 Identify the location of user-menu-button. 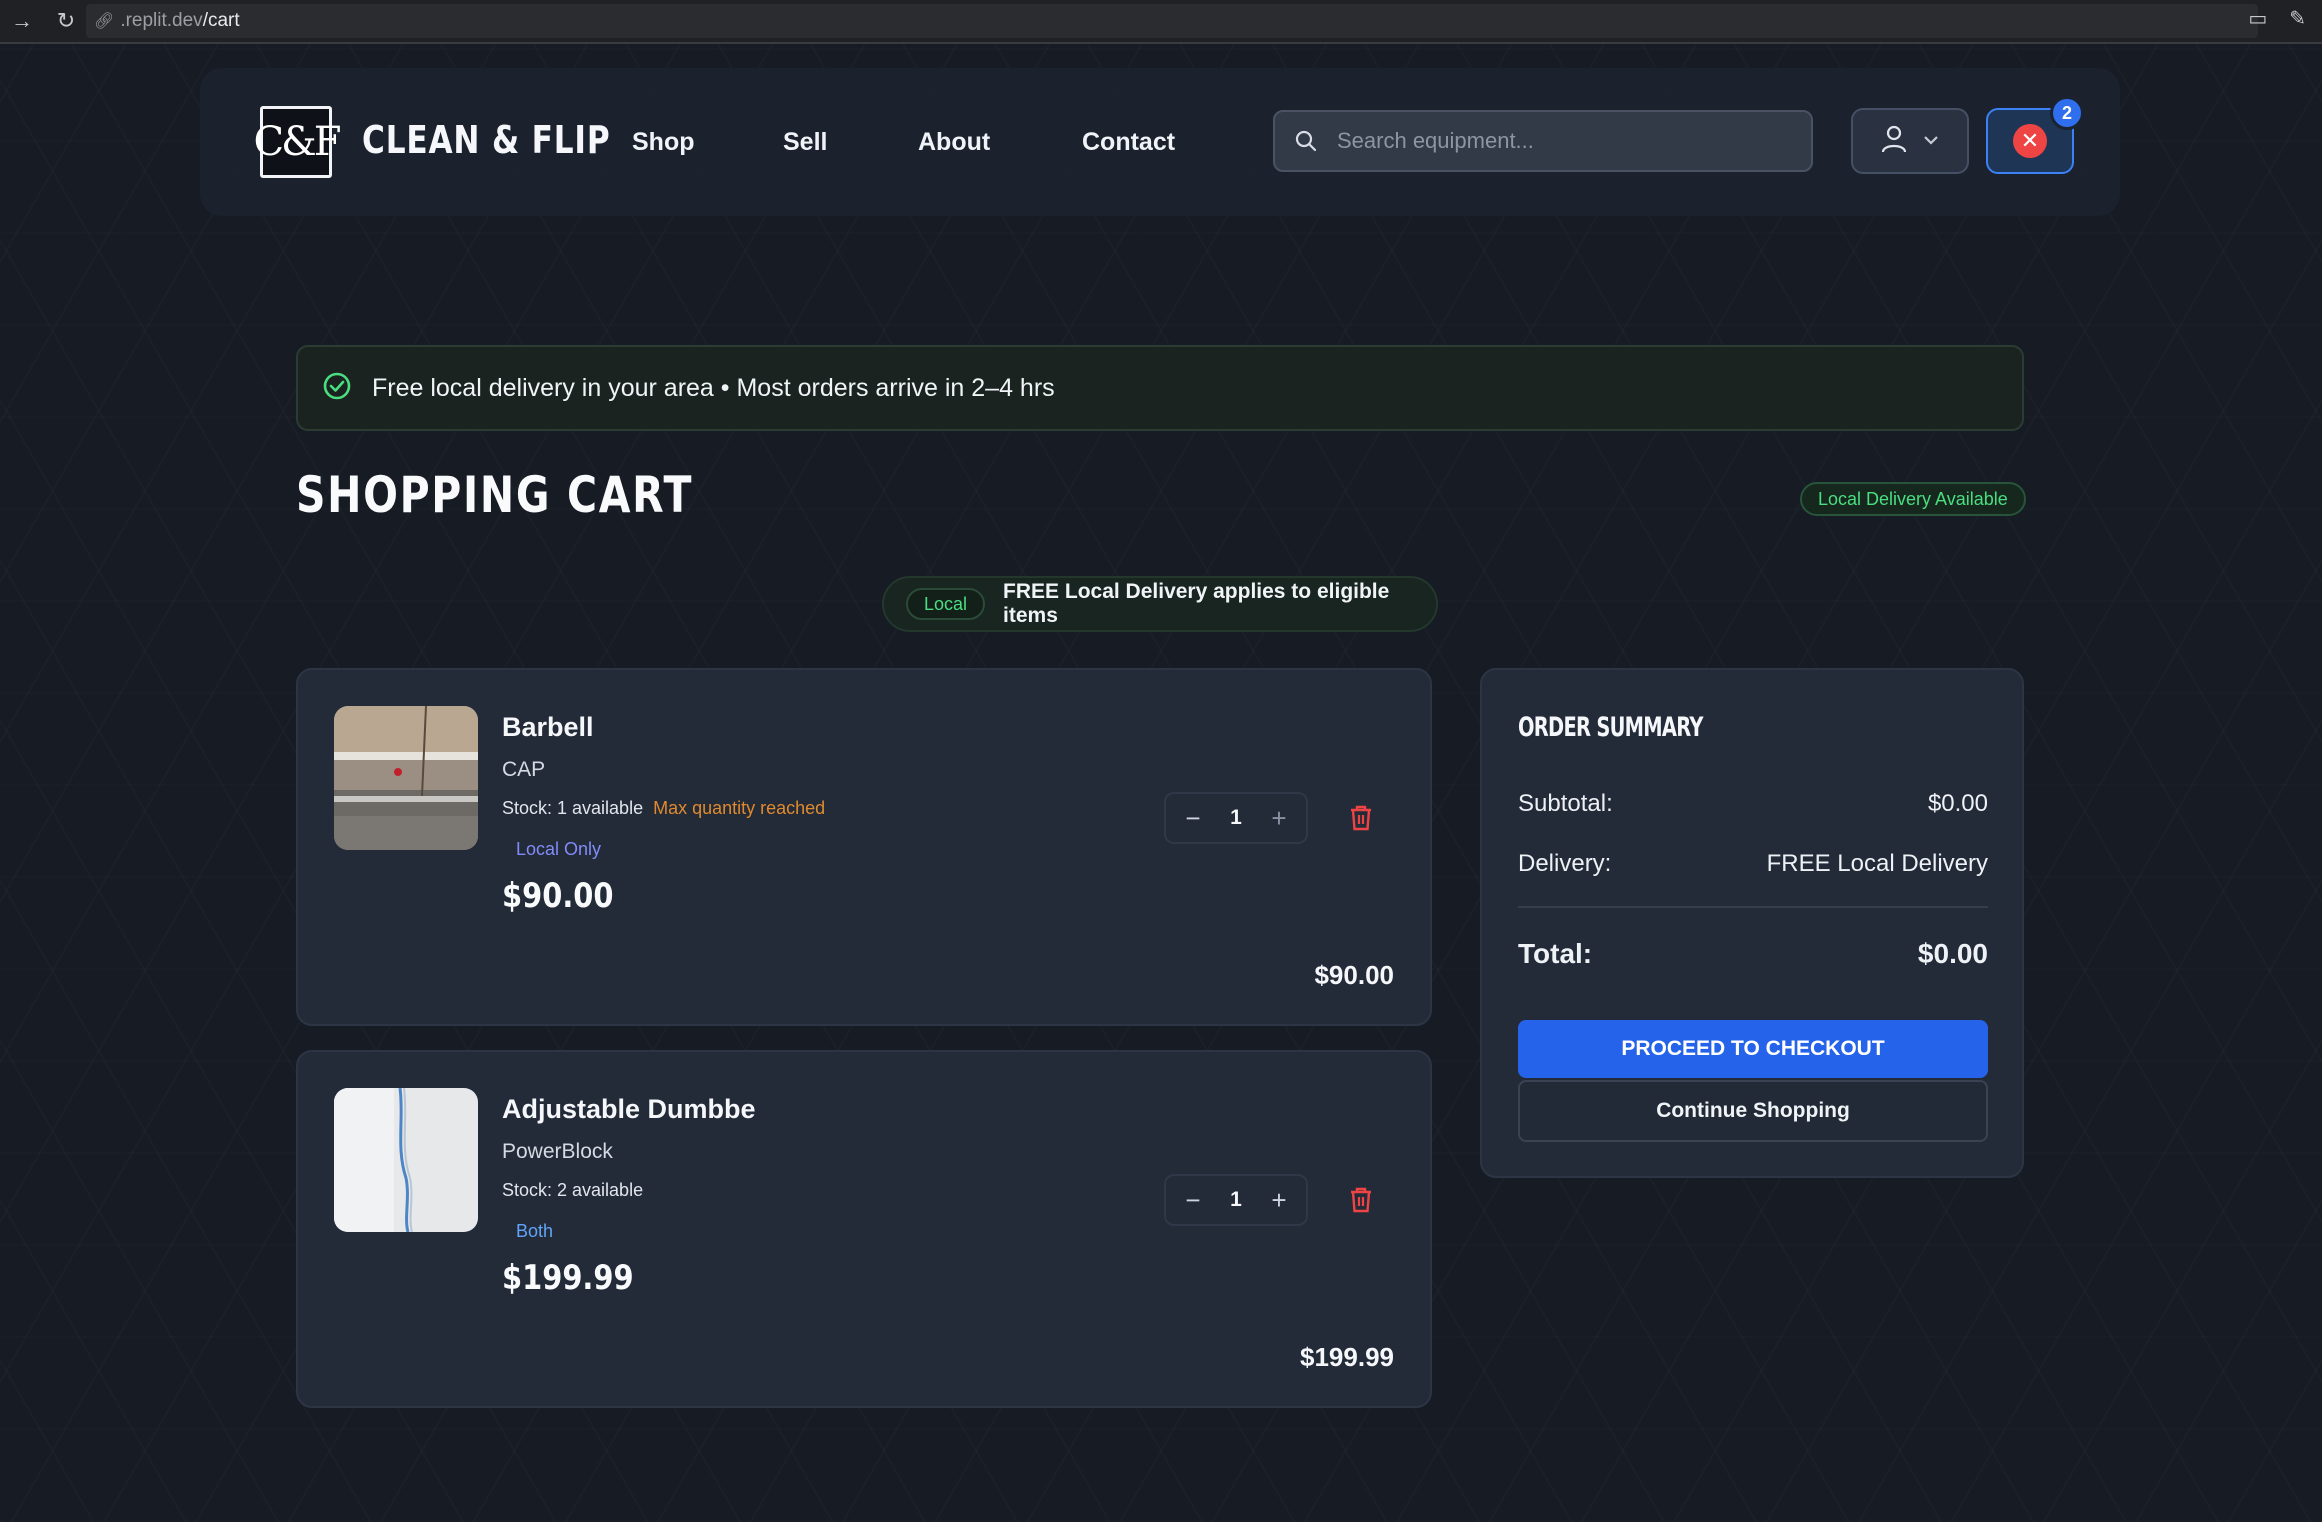
(1910, 141).